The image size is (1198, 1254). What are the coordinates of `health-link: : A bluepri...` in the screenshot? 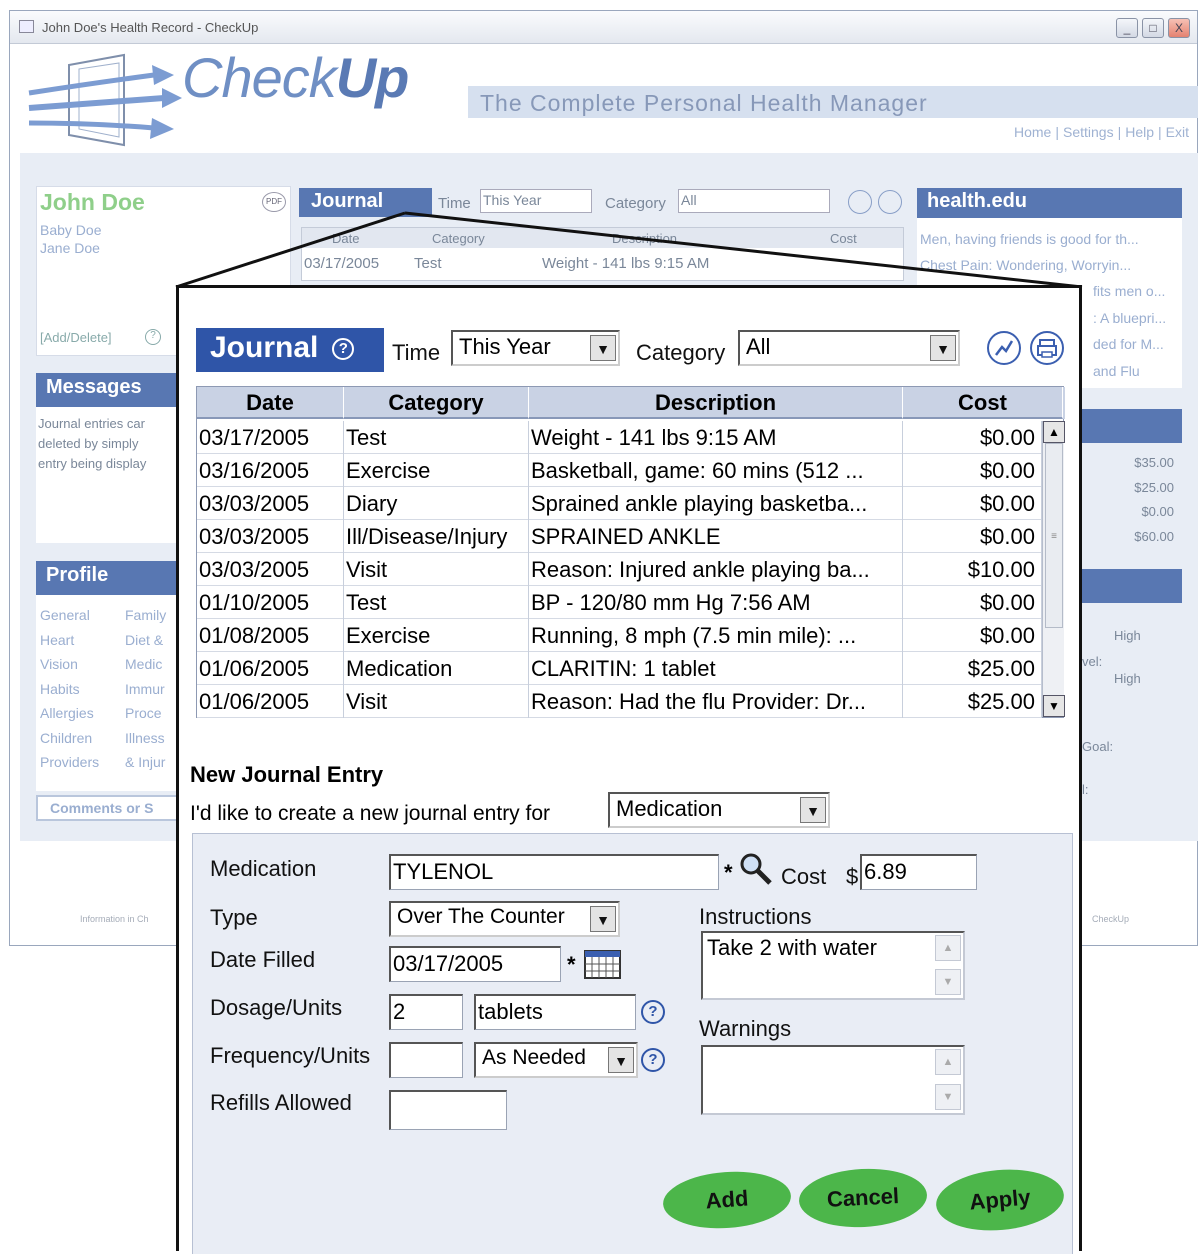 It's located at (1129, 318).